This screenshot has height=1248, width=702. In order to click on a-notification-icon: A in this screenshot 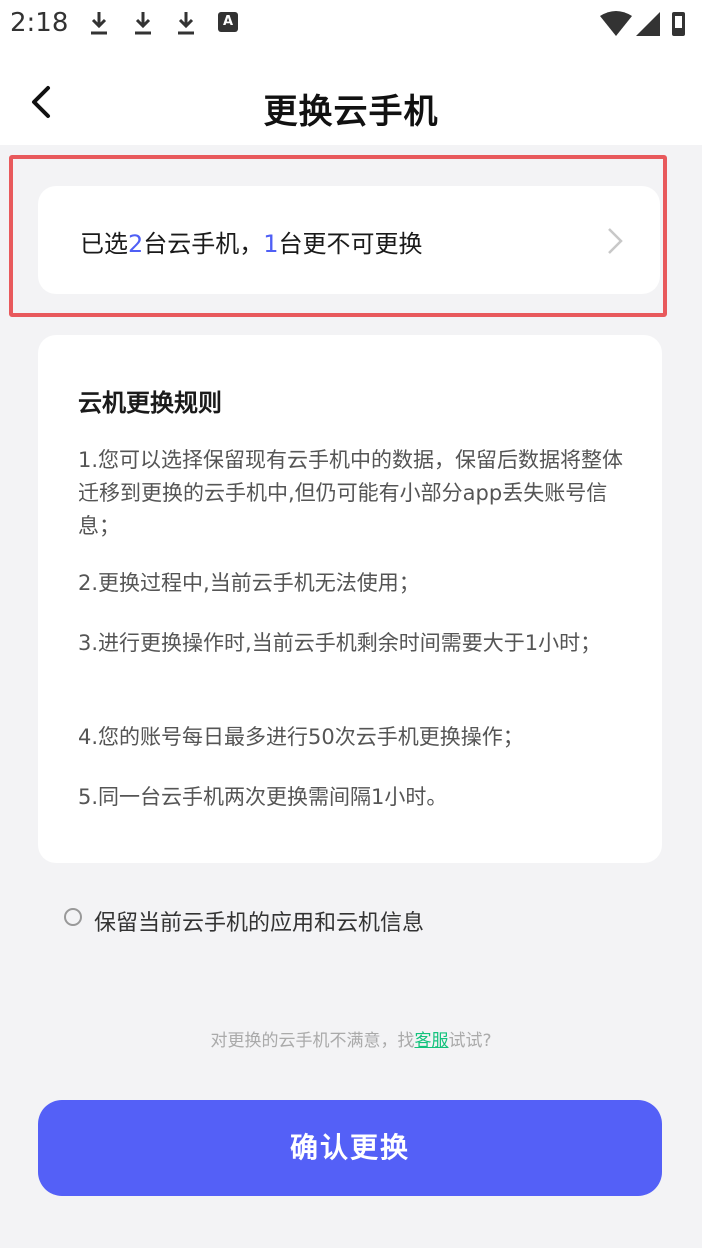, I will do `click(228, 22)`.